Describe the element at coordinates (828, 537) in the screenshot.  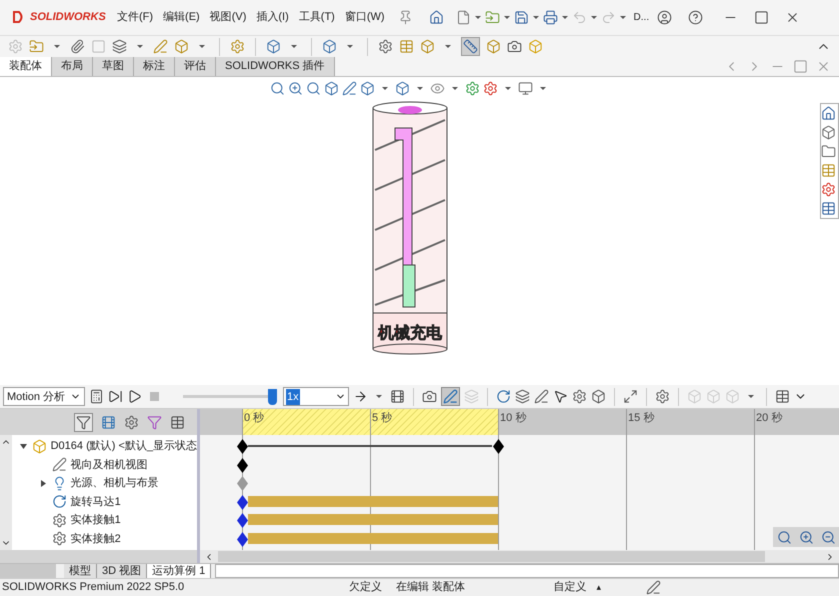
I see `zoom-out-icon` at that location.